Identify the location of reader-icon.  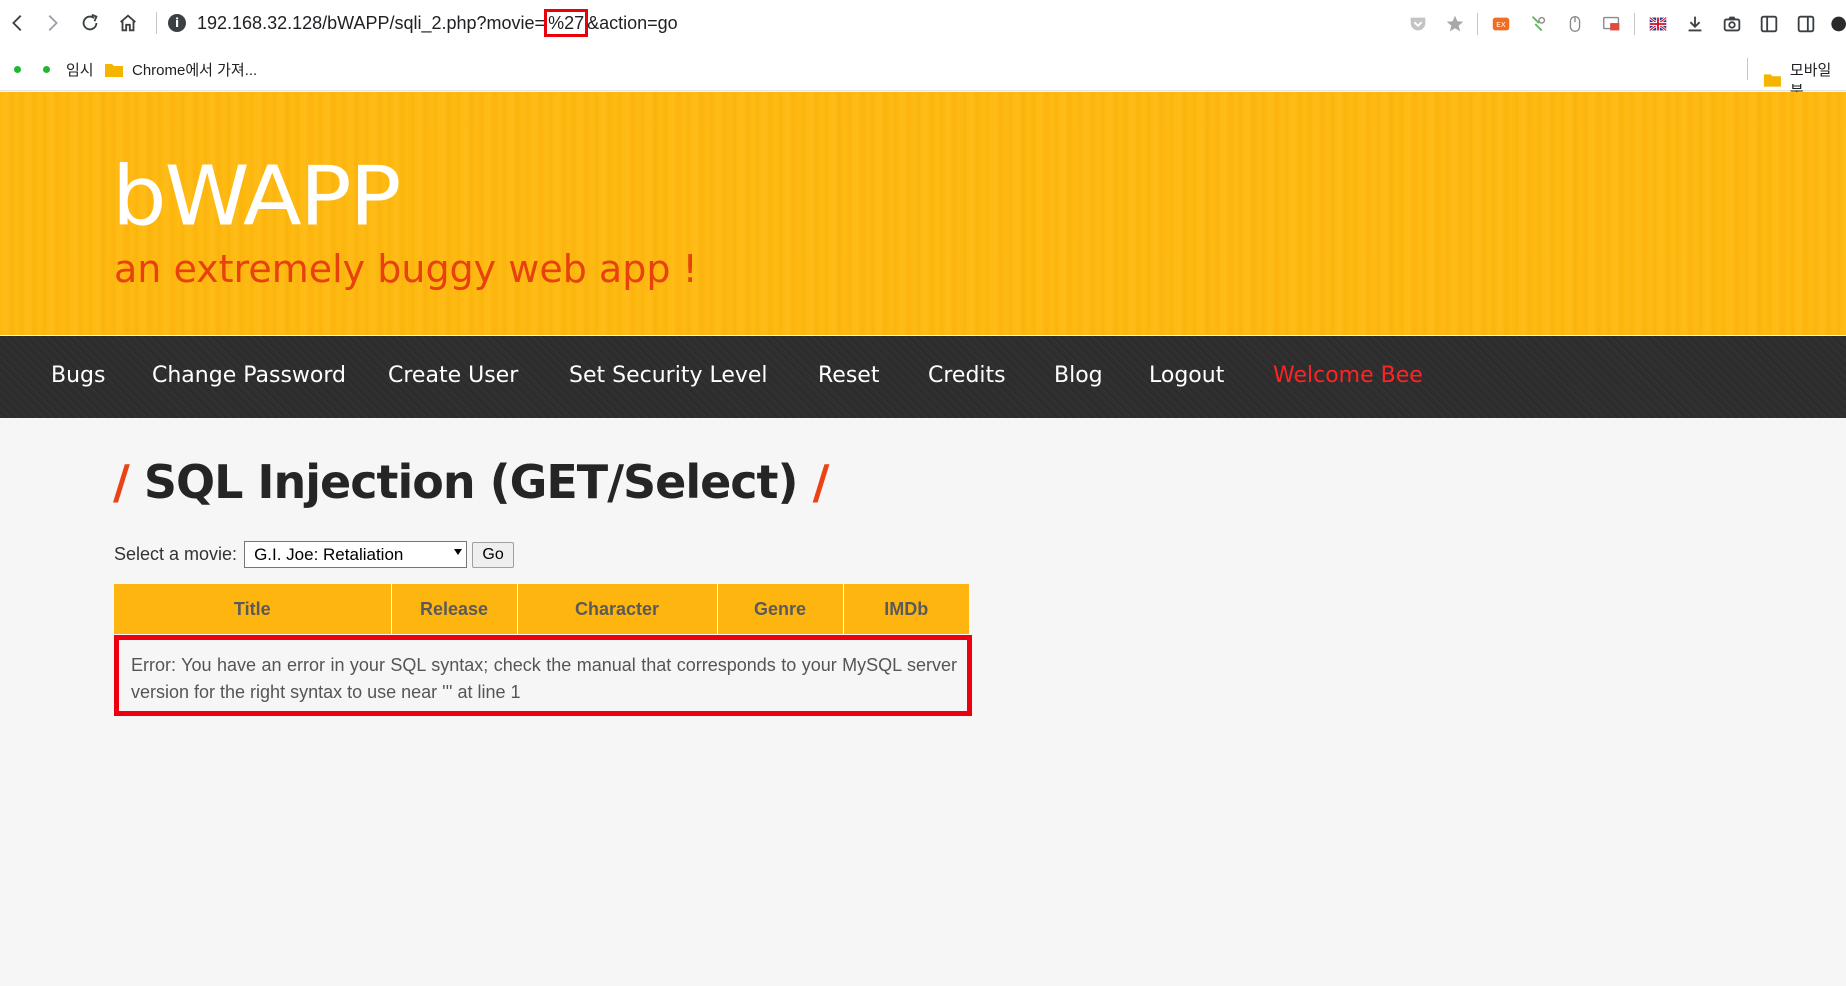
(1768, 23).